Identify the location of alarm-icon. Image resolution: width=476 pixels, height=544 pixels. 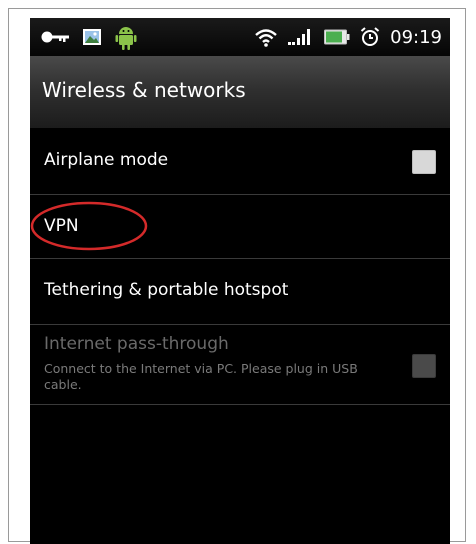
(370, 37).